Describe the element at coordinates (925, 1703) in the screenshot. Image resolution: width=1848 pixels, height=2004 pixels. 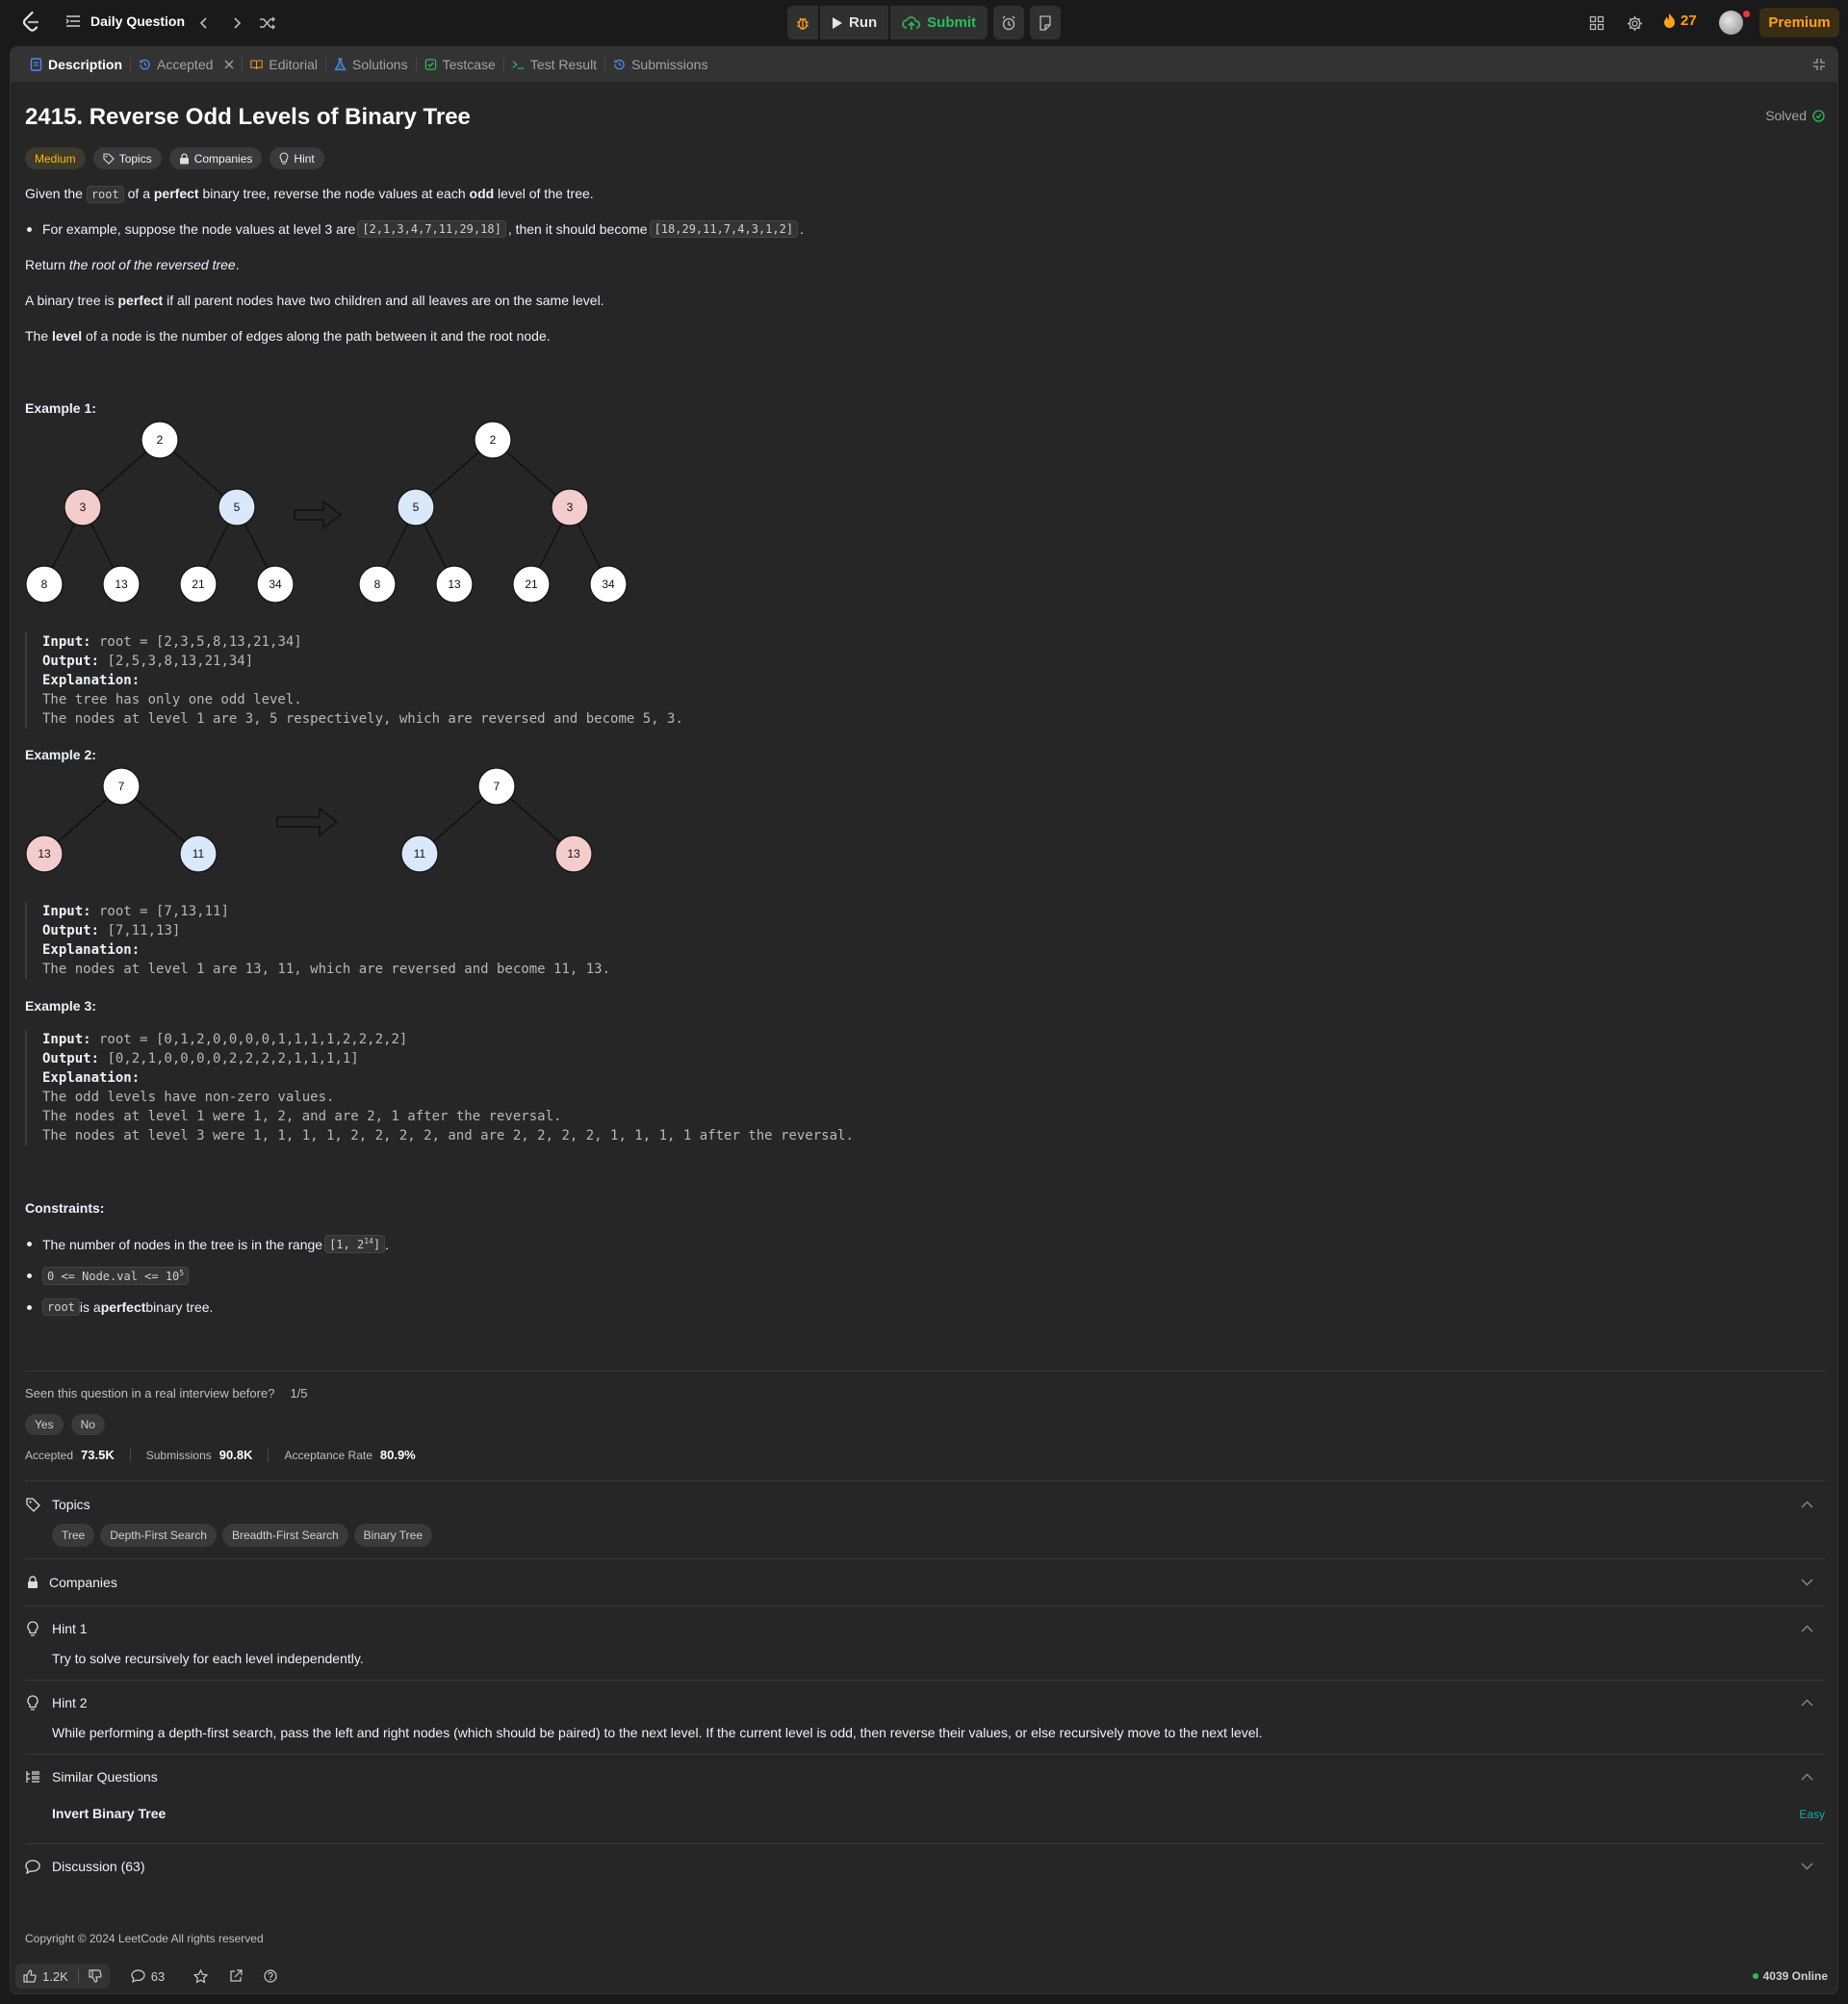
I see `hint-2-section-header: Hint 2` at that location.